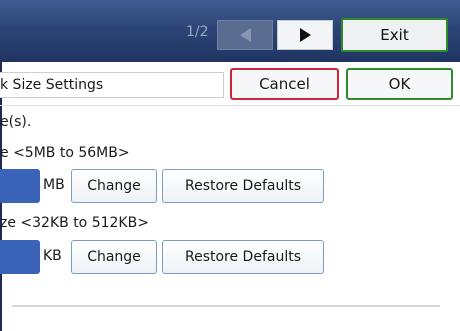  I want to click on setting-range-label-kb: ze <32KB to 512KB>, so click(74, 223).